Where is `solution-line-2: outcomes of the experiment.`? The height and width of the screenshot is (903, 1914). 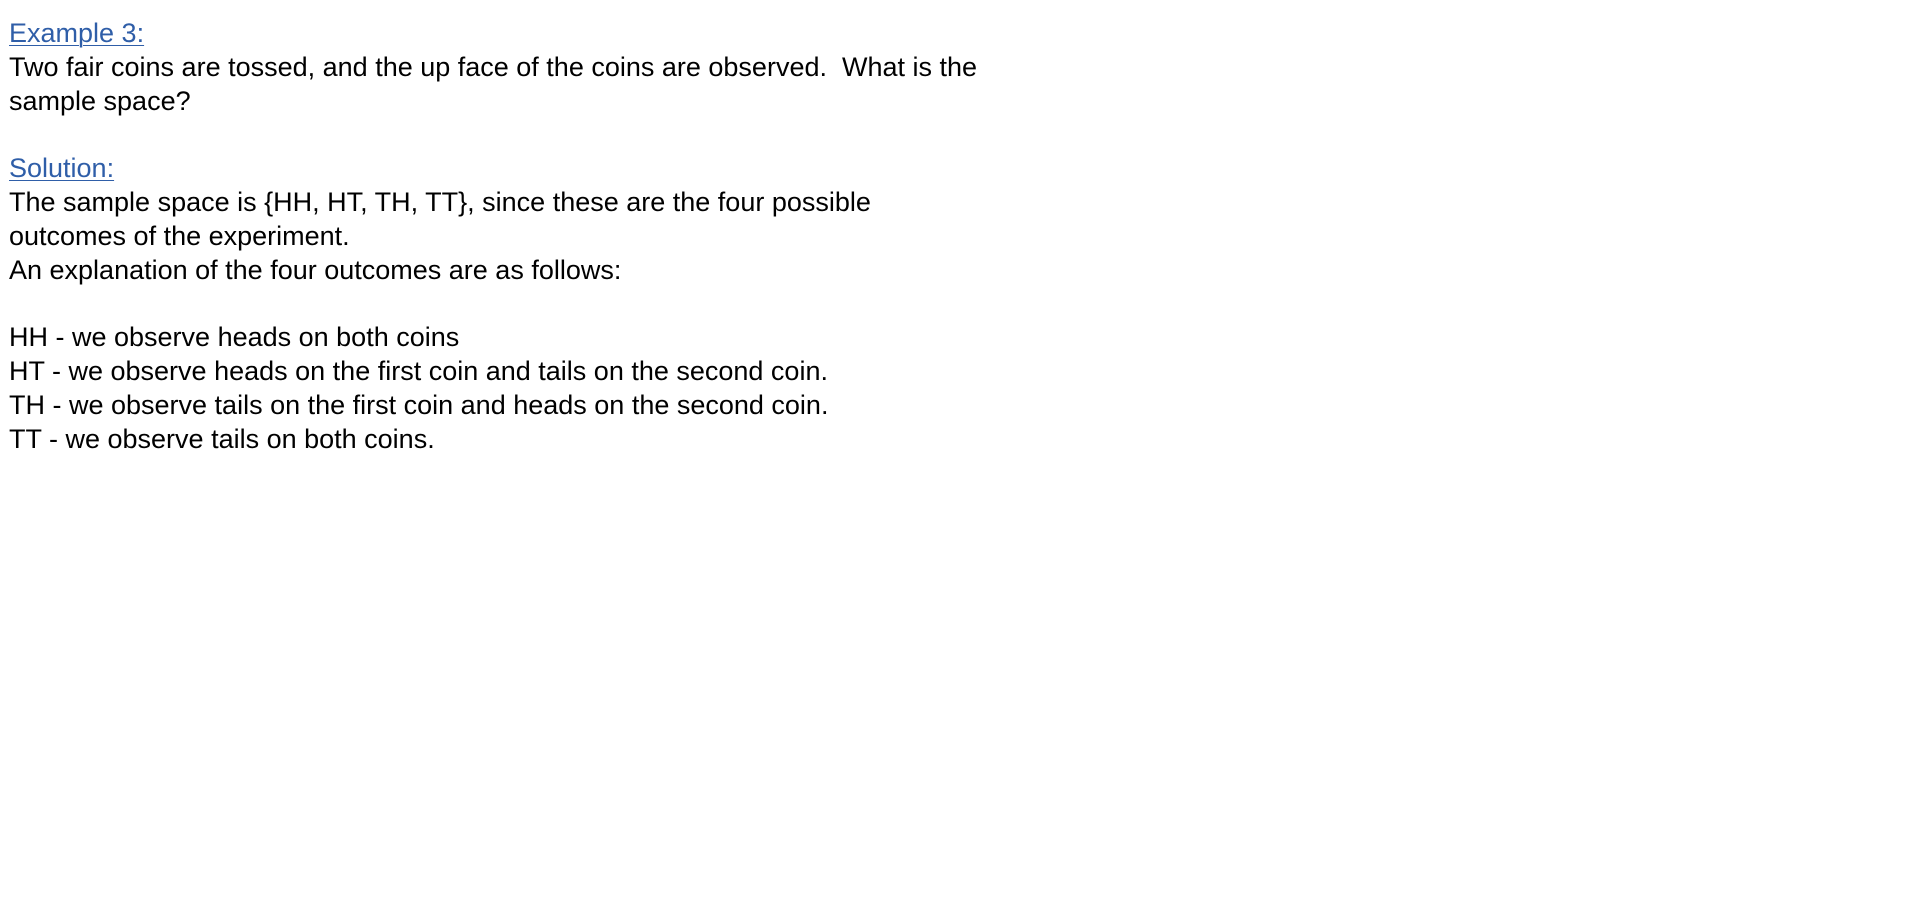 solution-line-2: outcomes of the experiment. is located at coordinates (179, 235).